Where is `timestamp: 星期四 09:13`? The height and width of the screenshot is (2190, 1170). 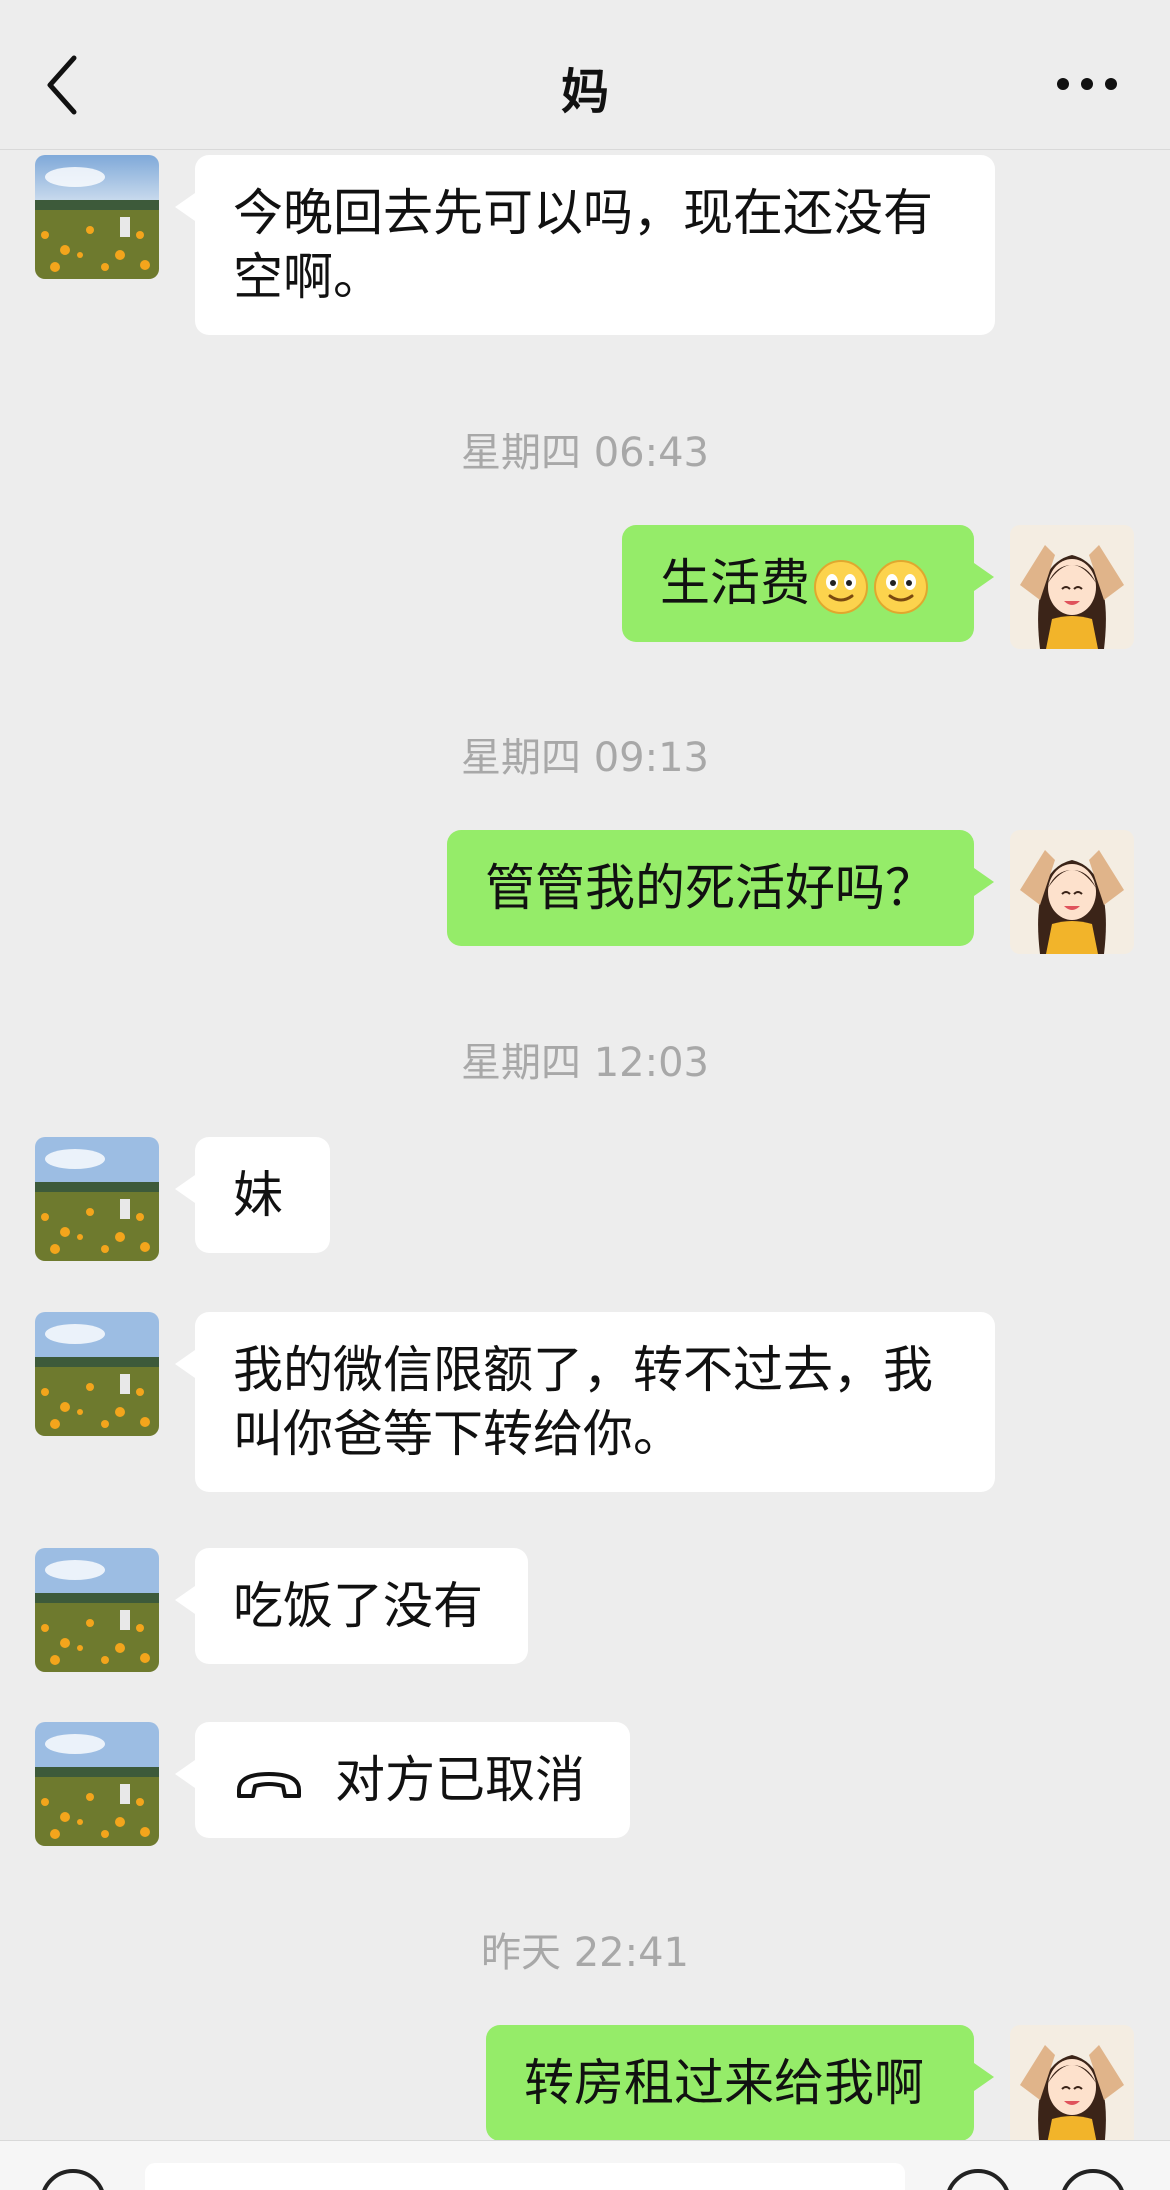 timestamp: 星期四 09:13 is located at coordinates (585, 758).